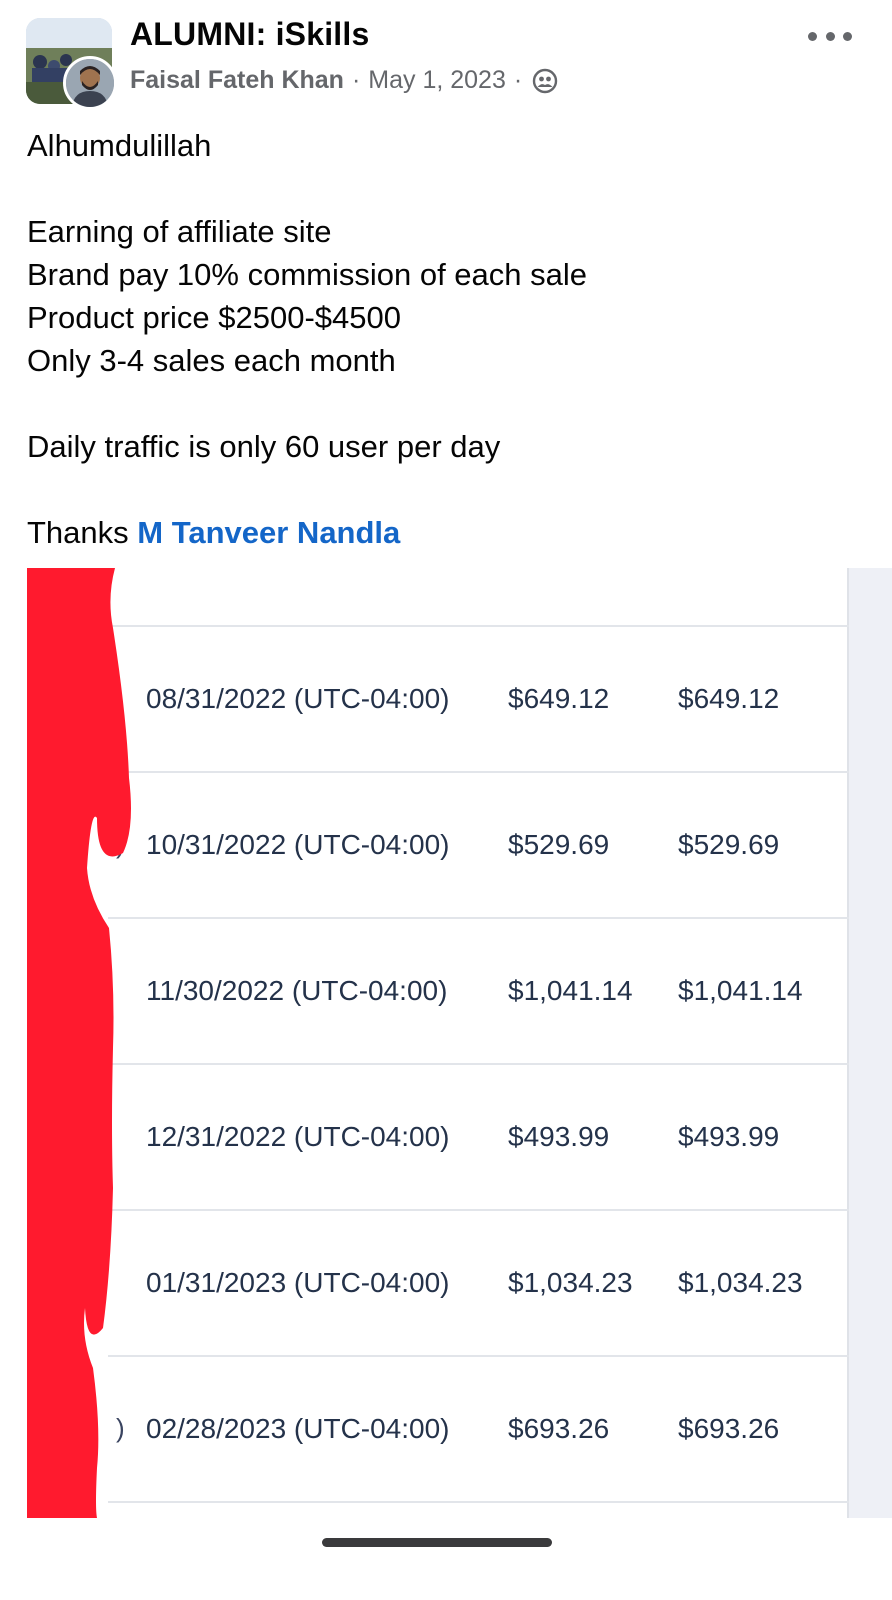  Describe the element at coordinates (729, 1136) in the screenshot. I see `payout-total: $493.99` at that location.